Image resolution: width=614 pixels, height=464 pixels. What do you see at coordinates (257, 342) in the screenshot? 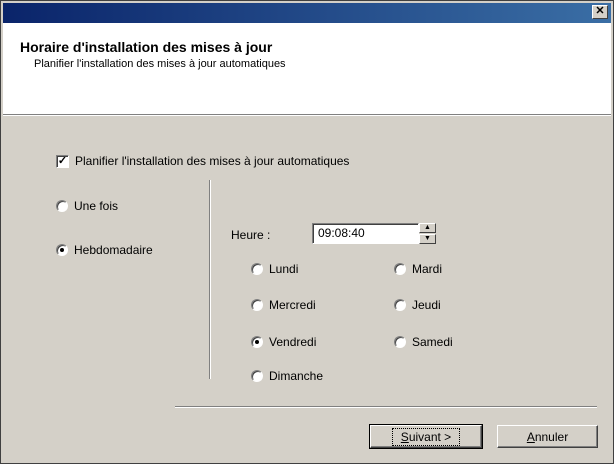
I see `radio-friday-button` at bounding box center [257, 342].